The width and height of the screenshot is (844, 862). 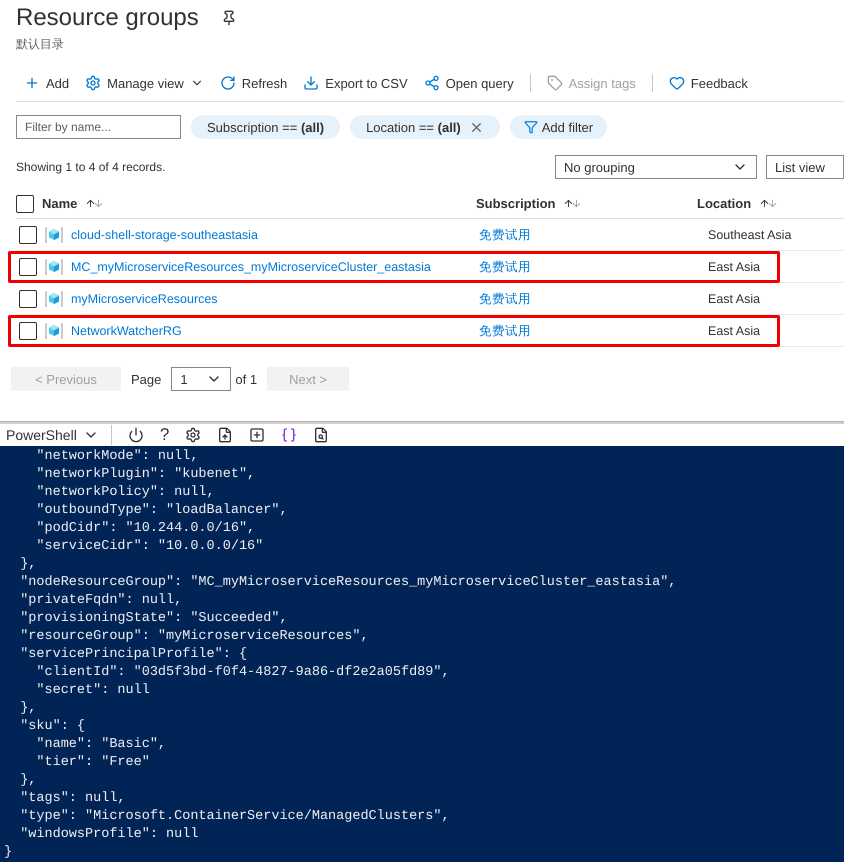 I want to click on pin-icon, so click(x=228, y=18).